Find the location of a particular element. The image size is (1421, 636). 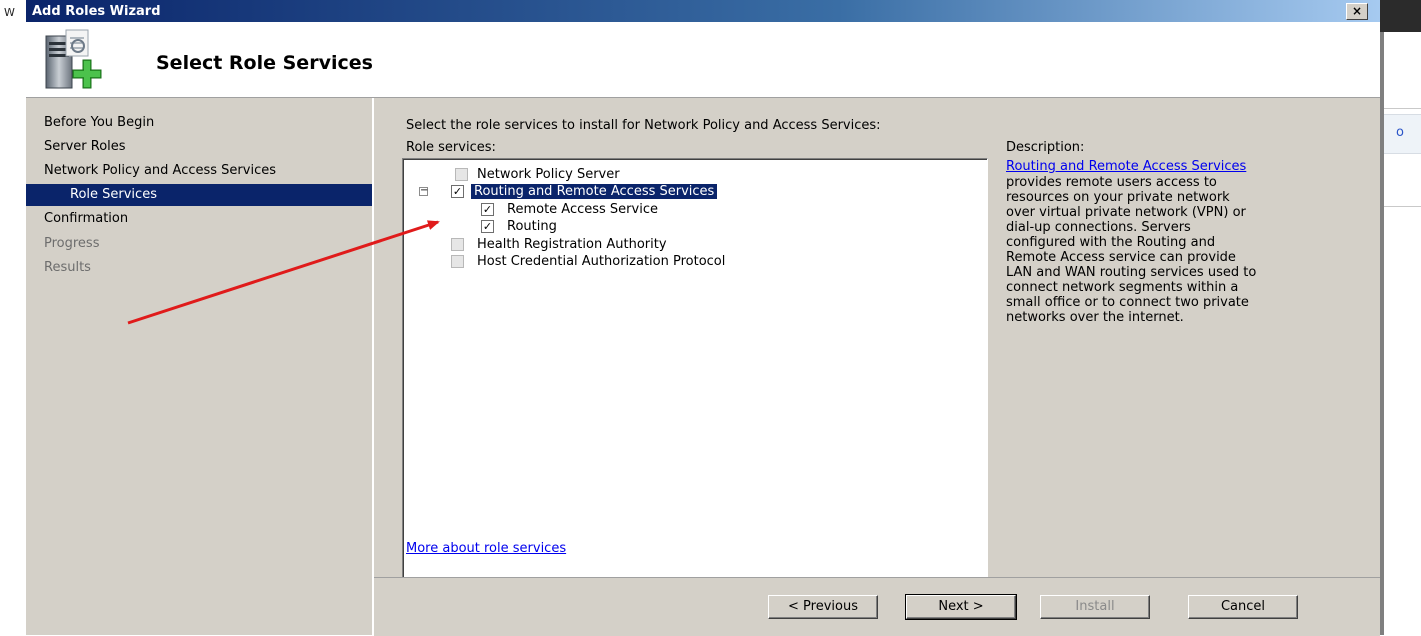

description-line: connect network segments within a is located at coordinates (1122, 287).